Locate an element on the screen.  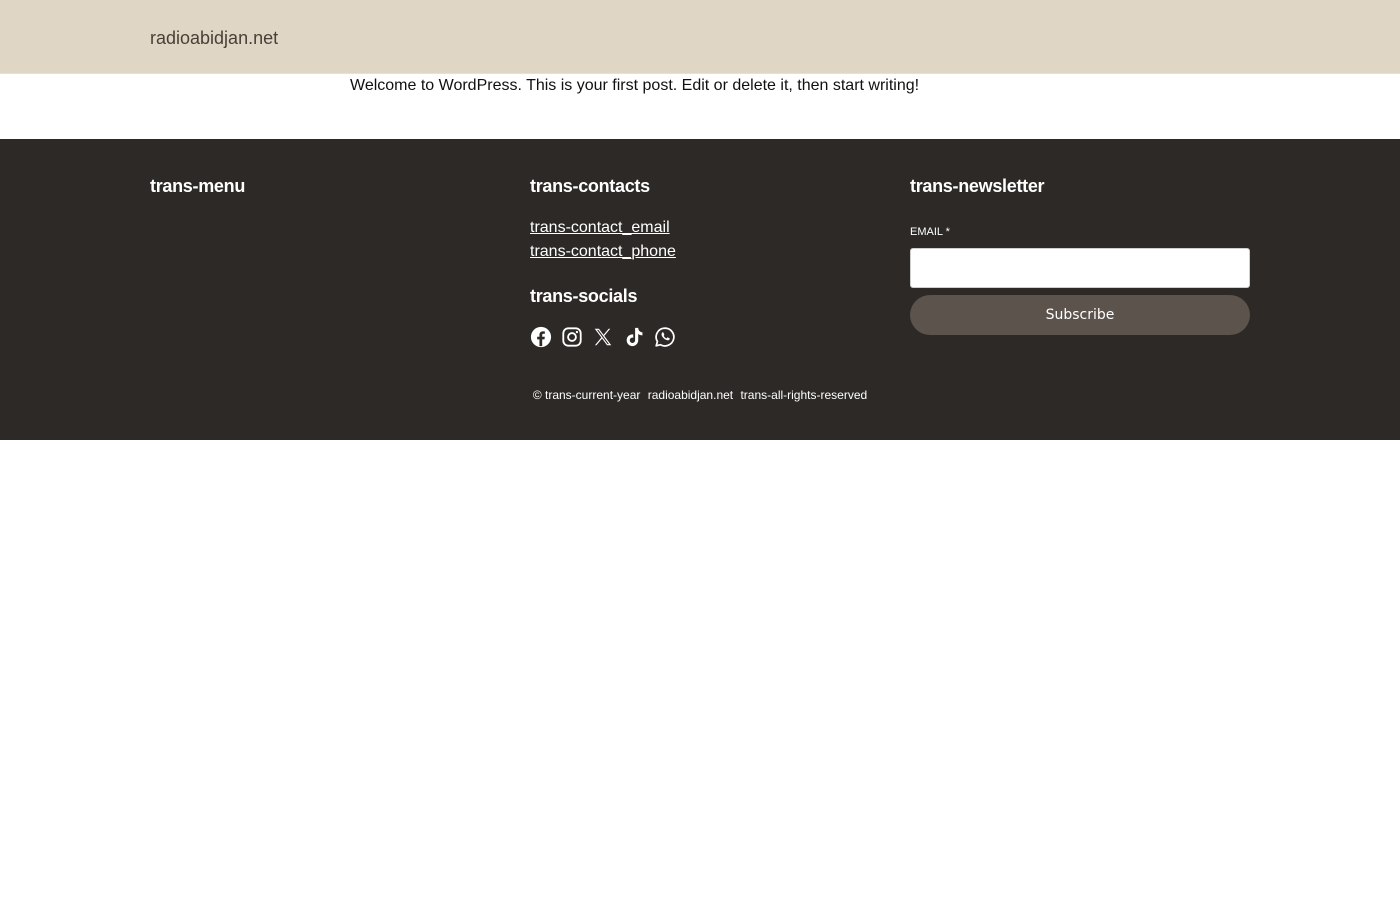
social-icons-row is located at coordinates (603, 337).